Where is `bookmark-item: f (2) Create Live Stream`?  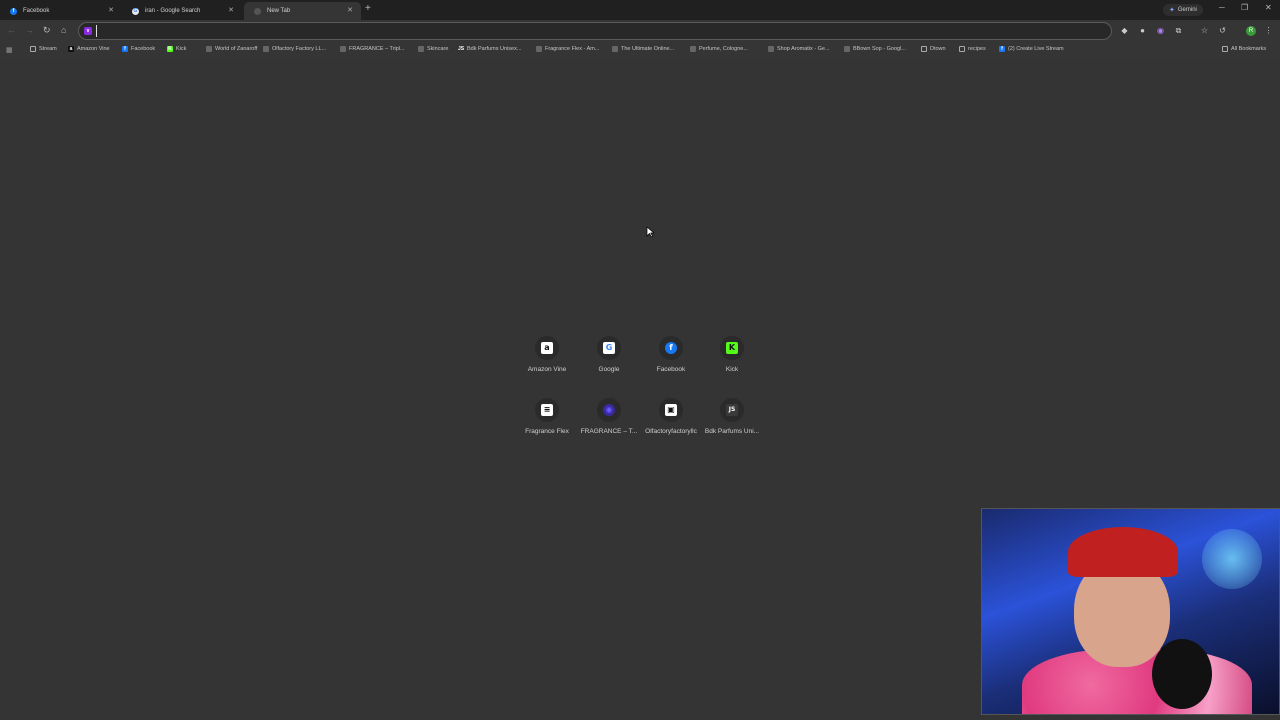
bookmark-item: f (2) Create Live Stream is located at coordinates (1031, 49).